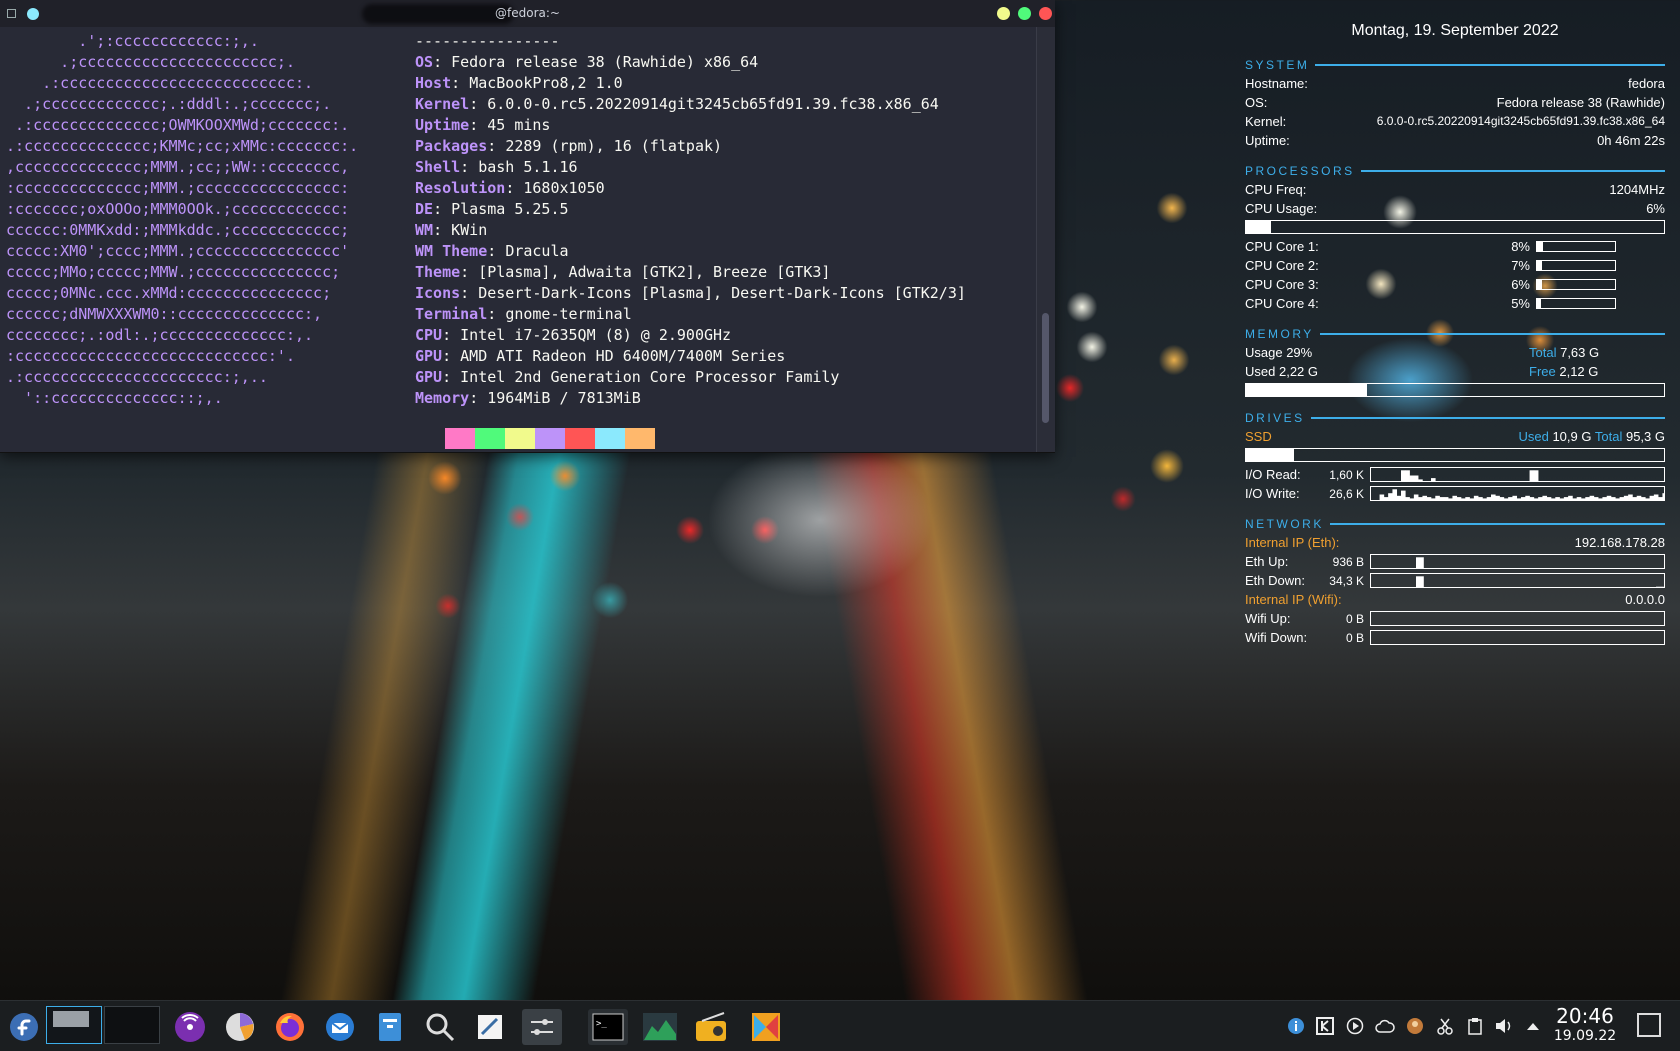 This screenshot has width=1680, height=1051. What do you see at coordinates (451, 314) in the screenshot?
I see `info-key: Terminal` at bounding box center [451, 314].